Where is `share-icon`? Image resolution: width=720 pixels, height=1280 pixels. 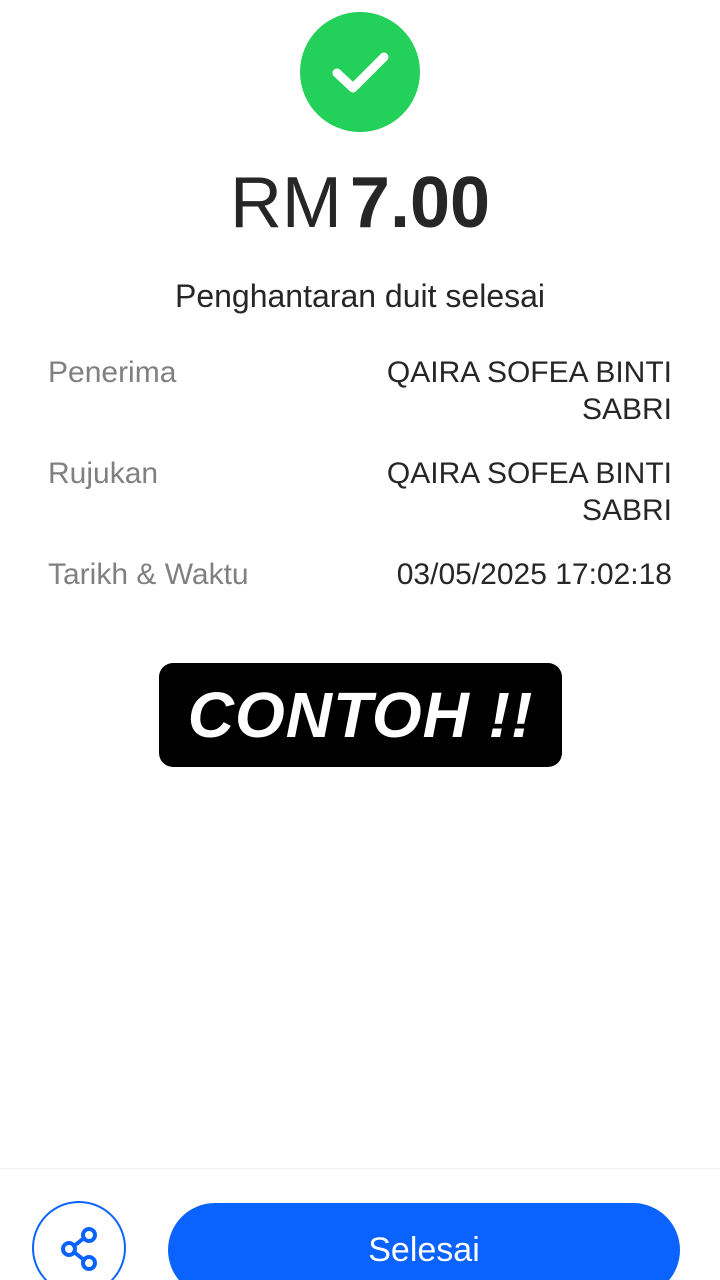 share-icon is located at coordinates (79, 1249).